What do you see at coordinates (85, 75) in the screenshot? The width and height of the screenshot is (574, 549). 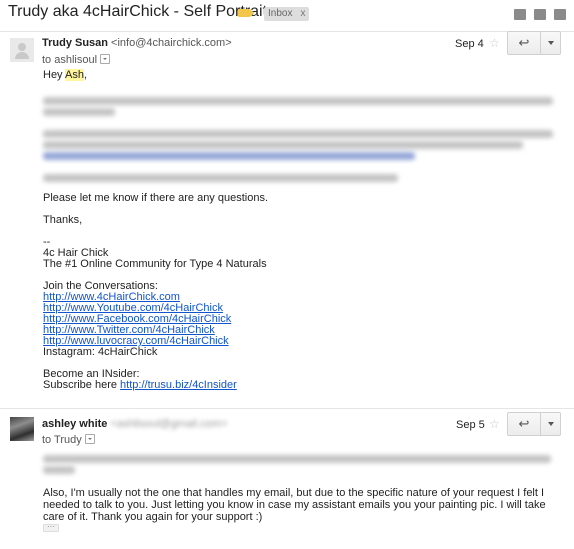 I see `greeting-suffix: ,` at bounding box center [85, 75].